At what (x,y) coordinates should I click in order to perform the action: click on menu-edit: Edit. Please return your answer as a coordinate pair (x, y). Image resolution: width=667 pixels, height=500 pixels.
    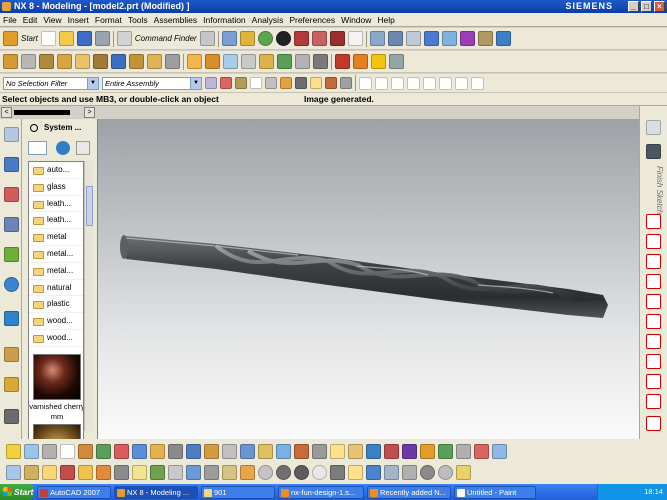
    Looking at the image, I should click on (30, 20).